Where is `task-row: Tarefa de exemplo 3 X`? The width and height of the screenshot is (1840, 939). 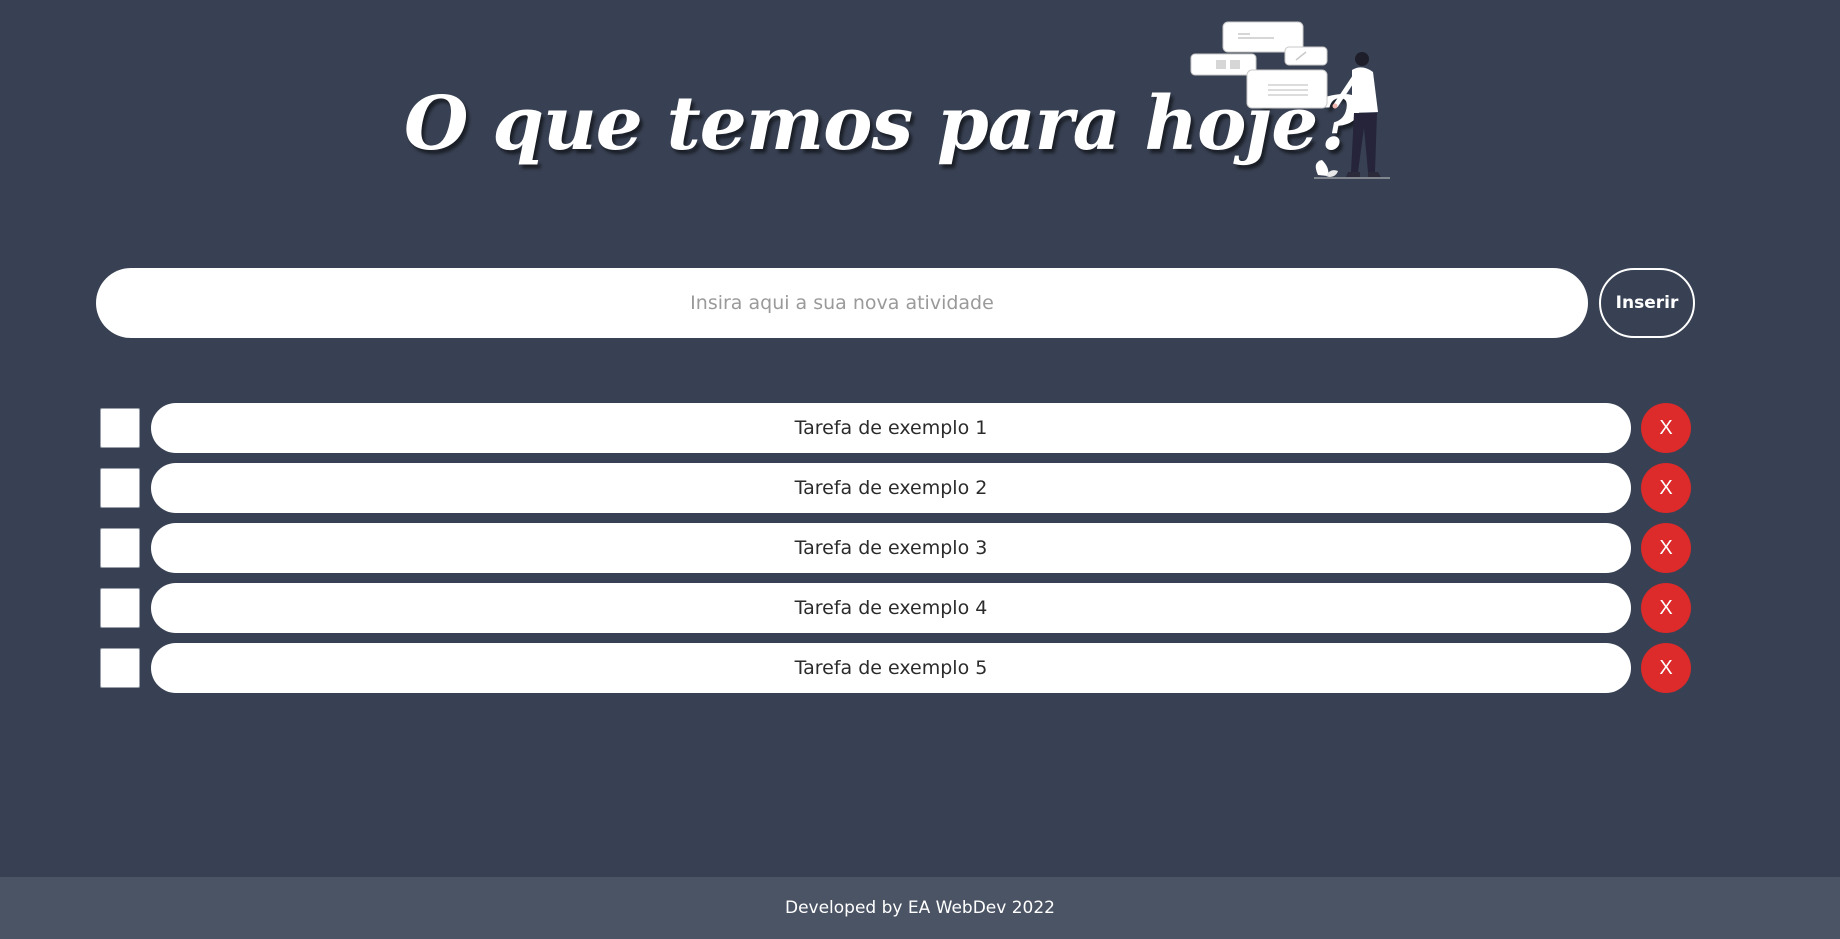 task-row: Tarefa de exemplo 3 X is located at coordinates (896, 547).